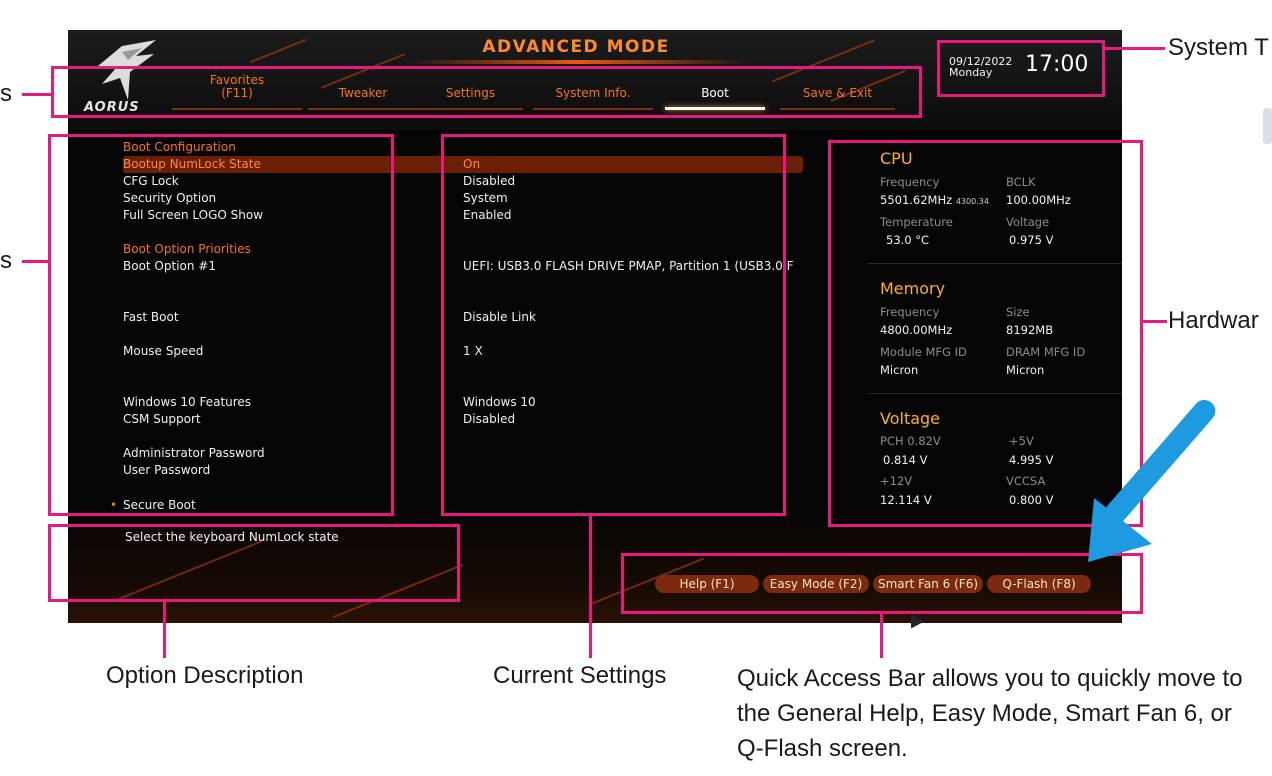  Describe the element at coordinates (221, 325) in the screenshot. I see `annotation-box-setup-items` at that location.